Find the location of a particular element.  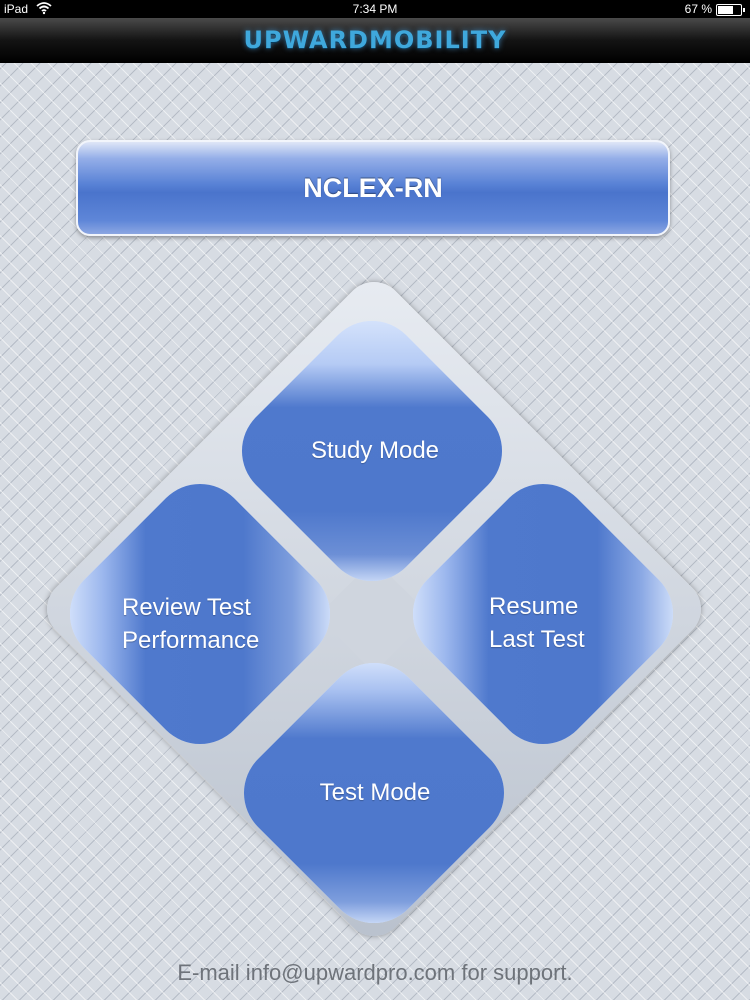

exam-title-banner: NCLEX-RN is located at coordinates (373, 188).